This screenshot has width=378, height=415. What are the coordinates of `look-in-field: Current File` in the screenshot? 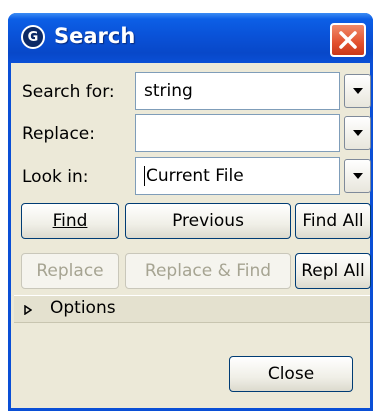 It's located at (237, 176).